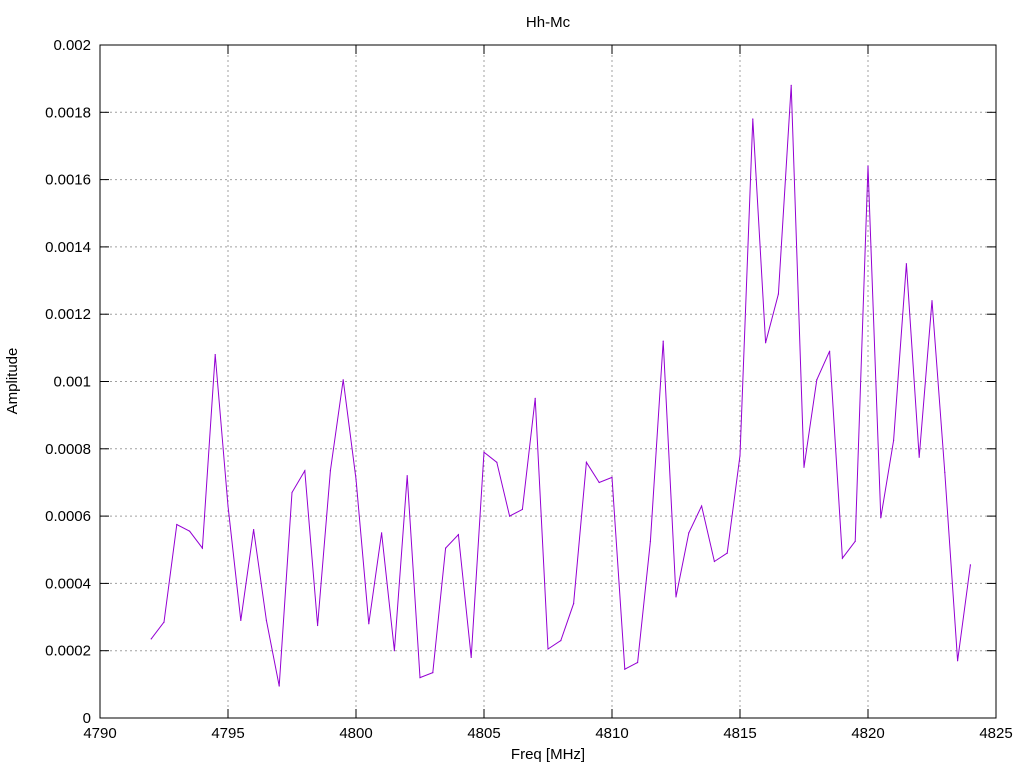 This screenshot has height=768, width=1024. What do you see at coordinates (68, 314) in the screenshot?
I see `y-tick-label: 0.0012` at bounding box center [68, 314].